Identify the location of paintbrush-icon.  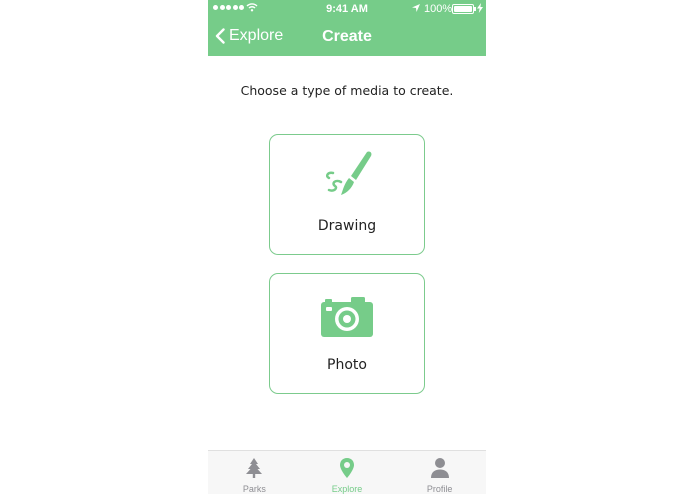
(348, 173).